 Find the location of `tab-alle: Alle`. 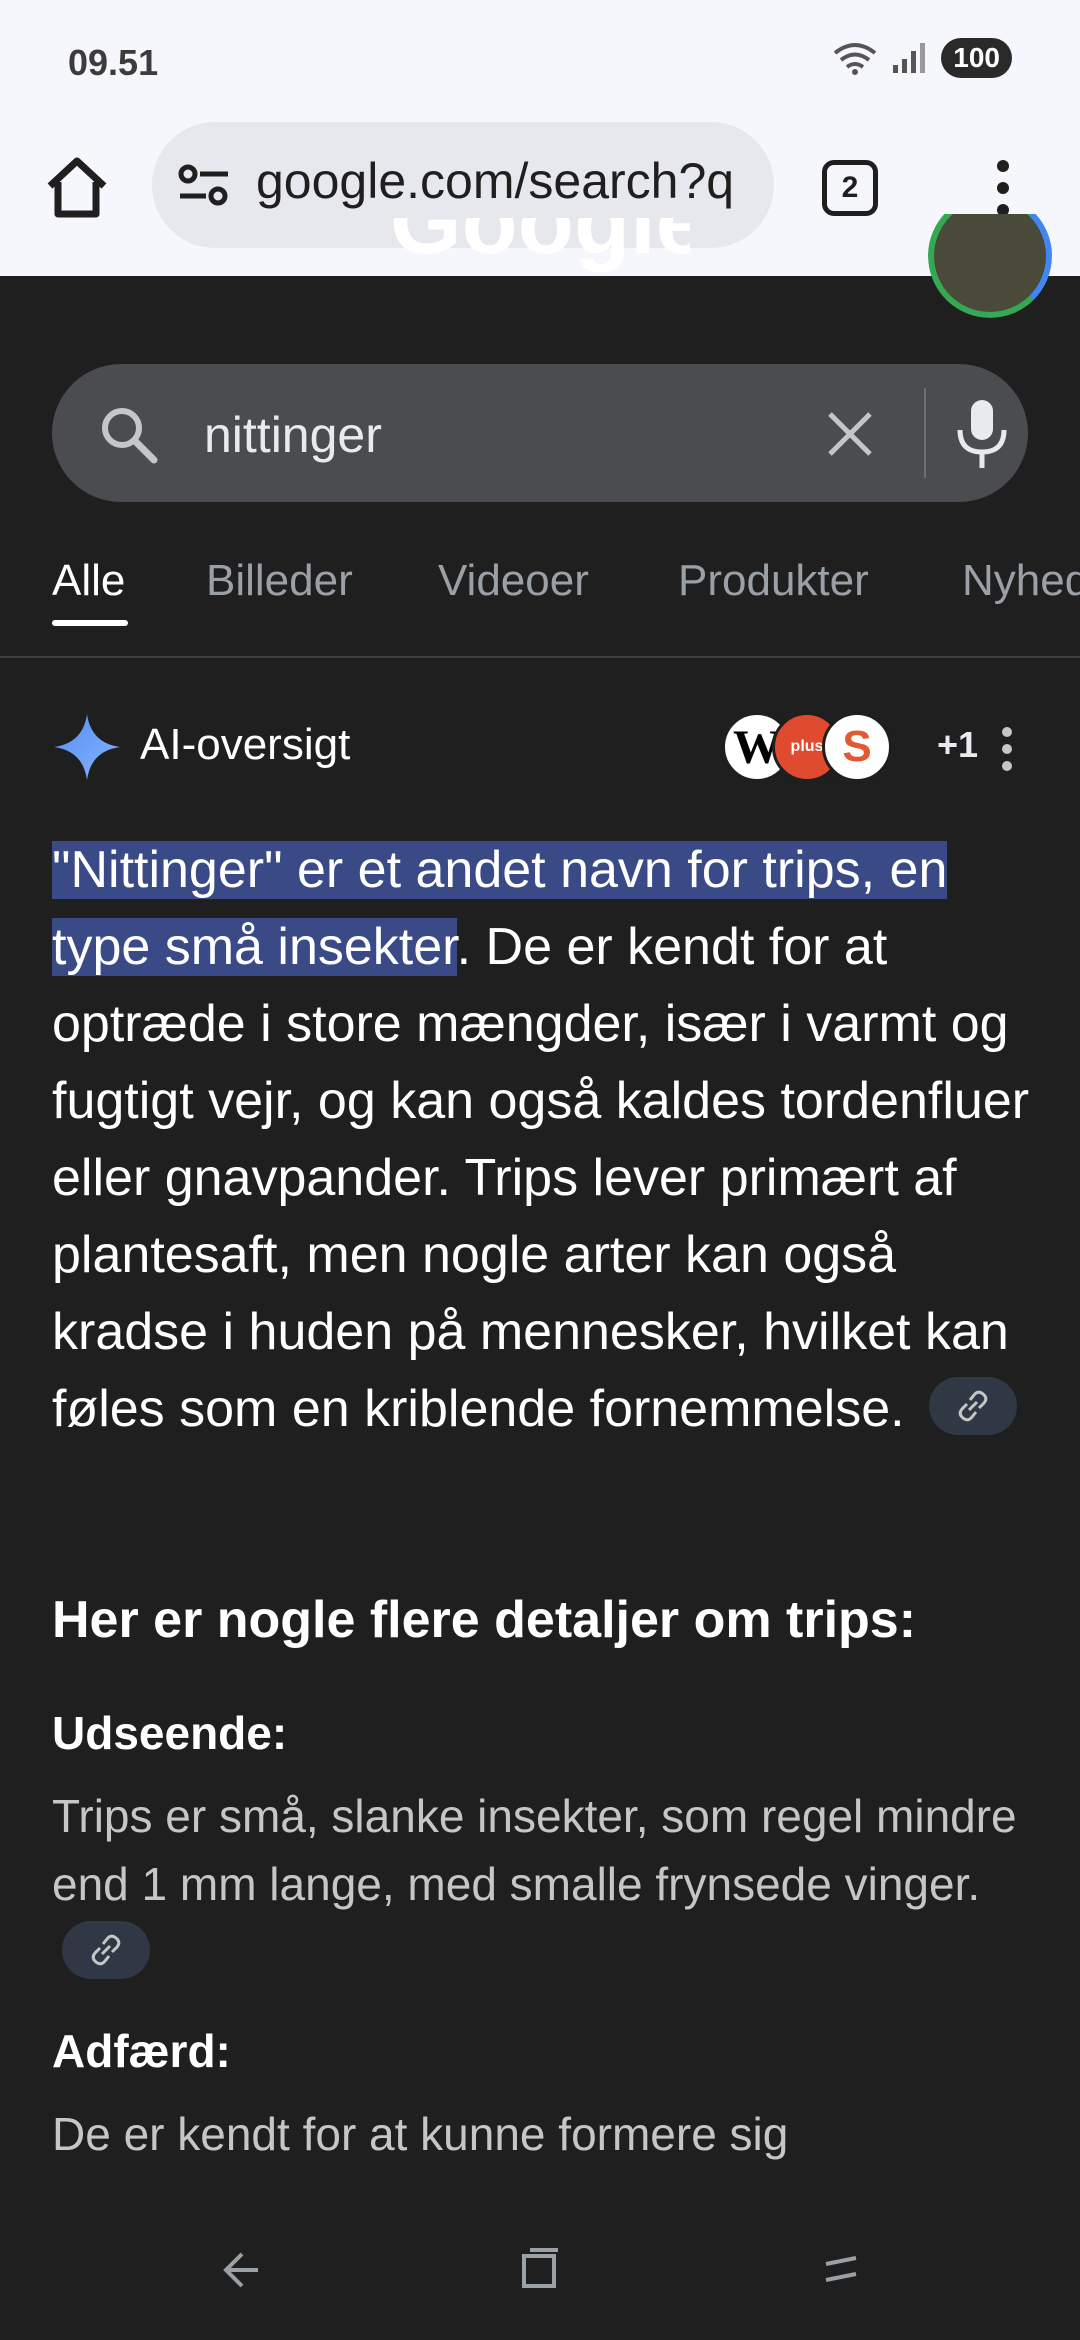

tab-alle: Alle is located at coordinates (88, 581).